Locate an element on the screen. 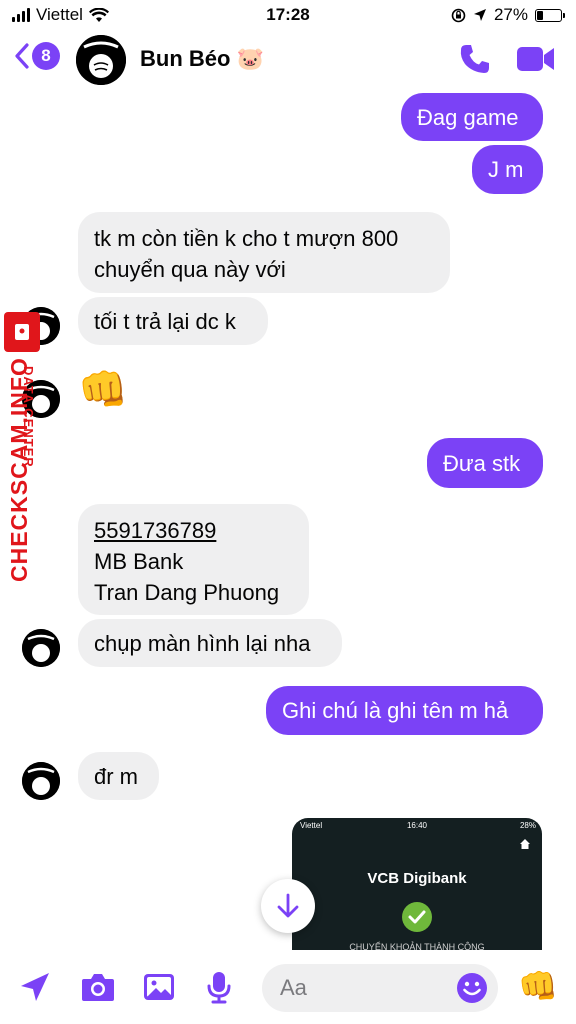  fist-emoji-message: 👊 is located at coordinates (103, 390).